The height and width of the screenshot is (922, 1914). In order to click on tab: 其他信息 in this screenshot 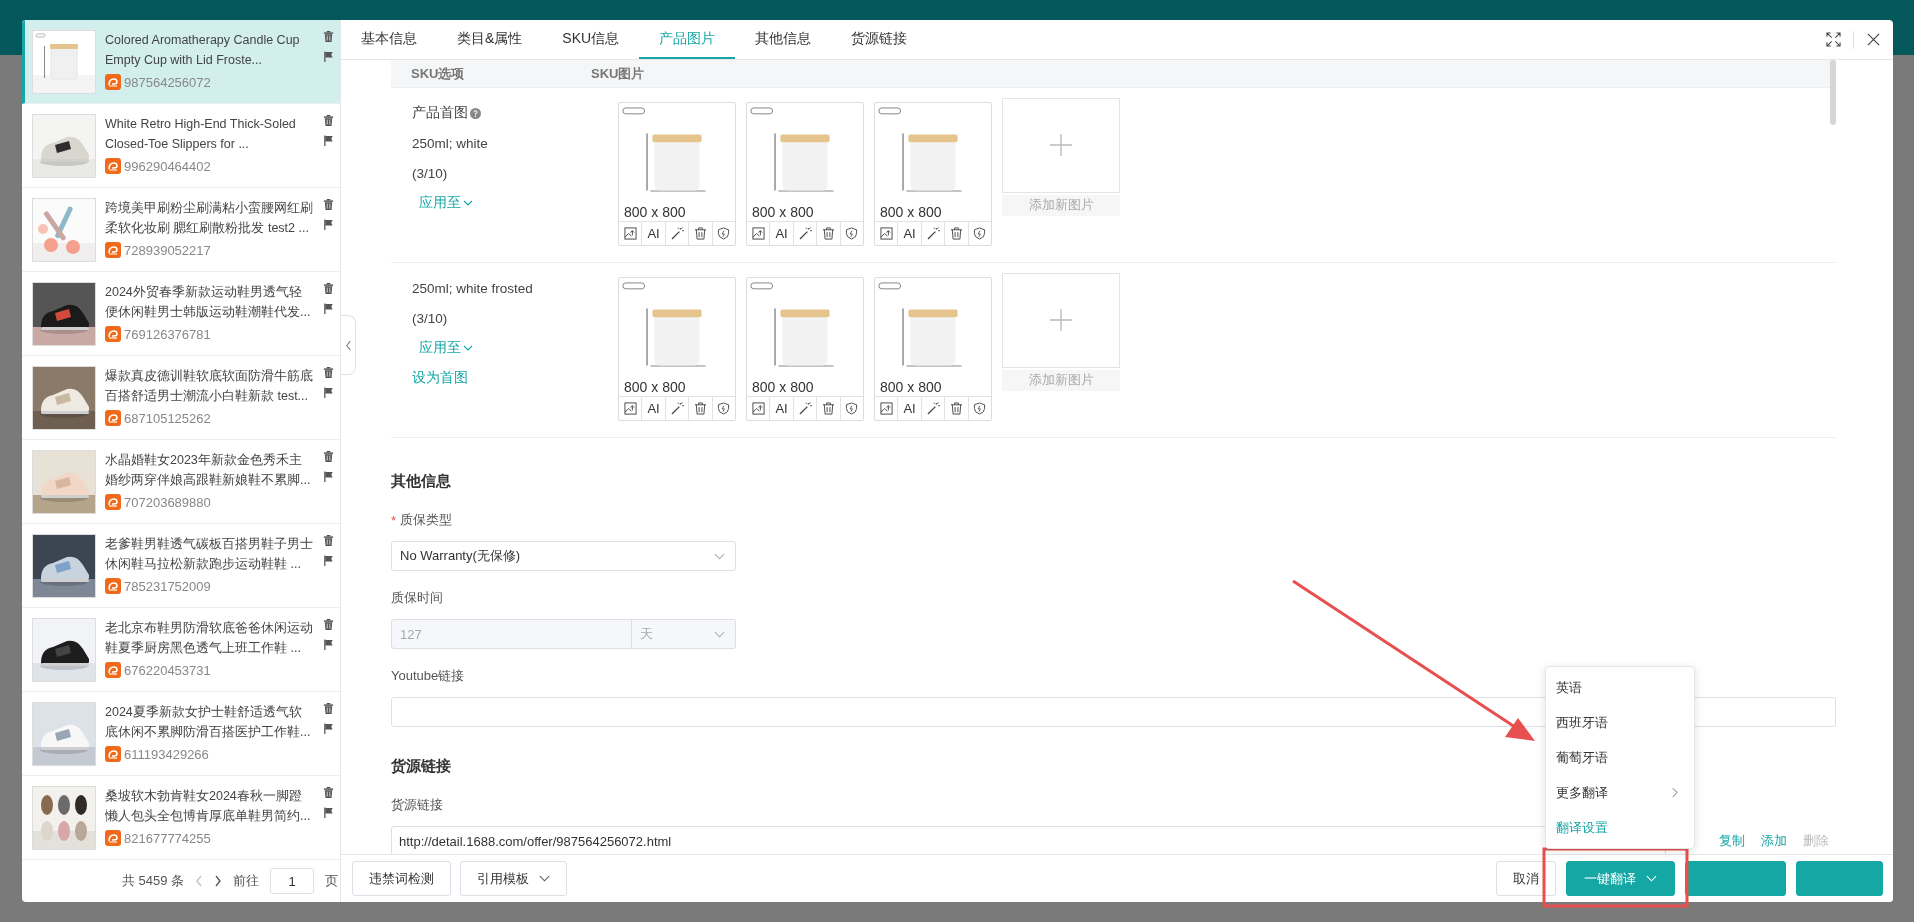, I will do `click(783, 39)`.